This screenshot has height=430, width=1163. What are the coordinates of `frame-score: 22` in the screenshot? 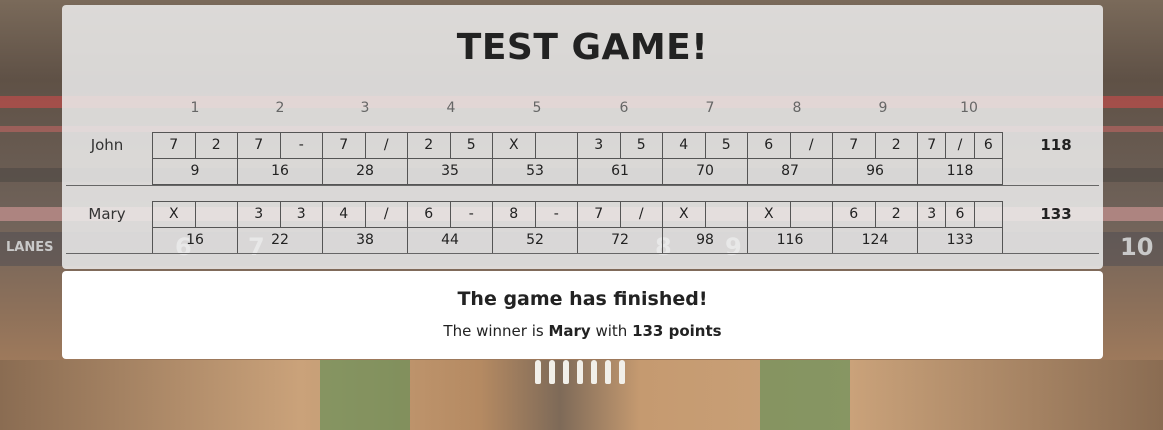 It's located at (280, 240).